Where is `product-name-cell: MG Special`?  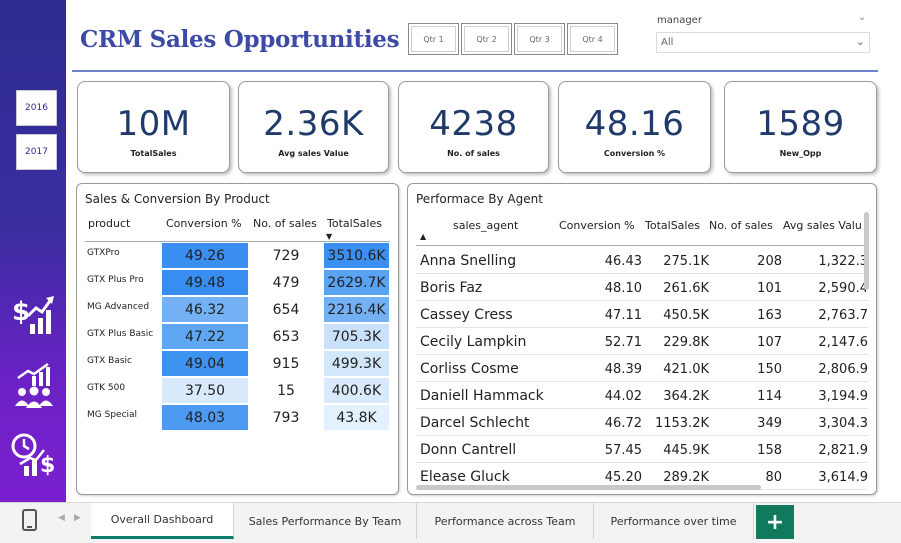
product-name-cell: MG Special is located at coordinates (112, 415).